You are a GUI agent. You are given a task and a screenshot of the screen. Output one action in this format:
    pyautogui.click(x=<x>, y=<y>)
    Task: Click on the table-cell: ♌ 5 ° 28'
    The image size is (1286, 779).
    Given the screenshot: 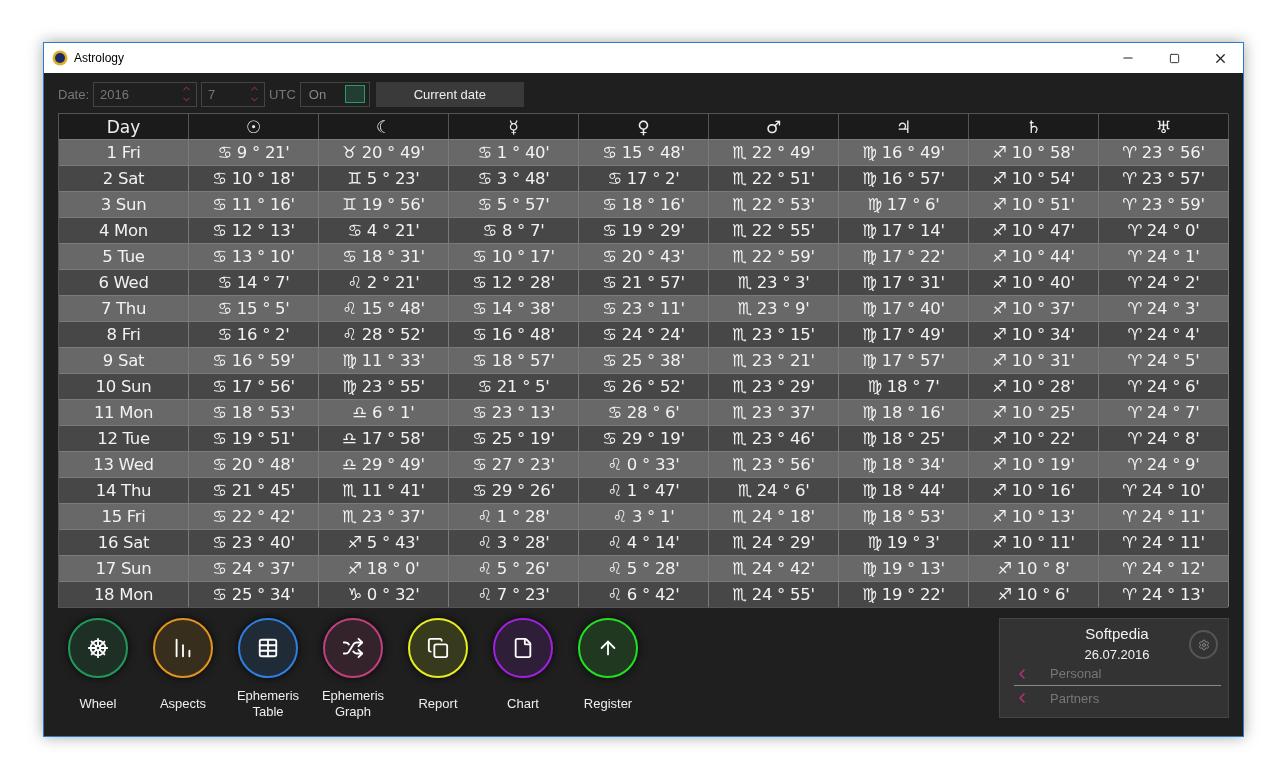 What is the action you would take?
    pyautogui.click(x=644, y=568)
    